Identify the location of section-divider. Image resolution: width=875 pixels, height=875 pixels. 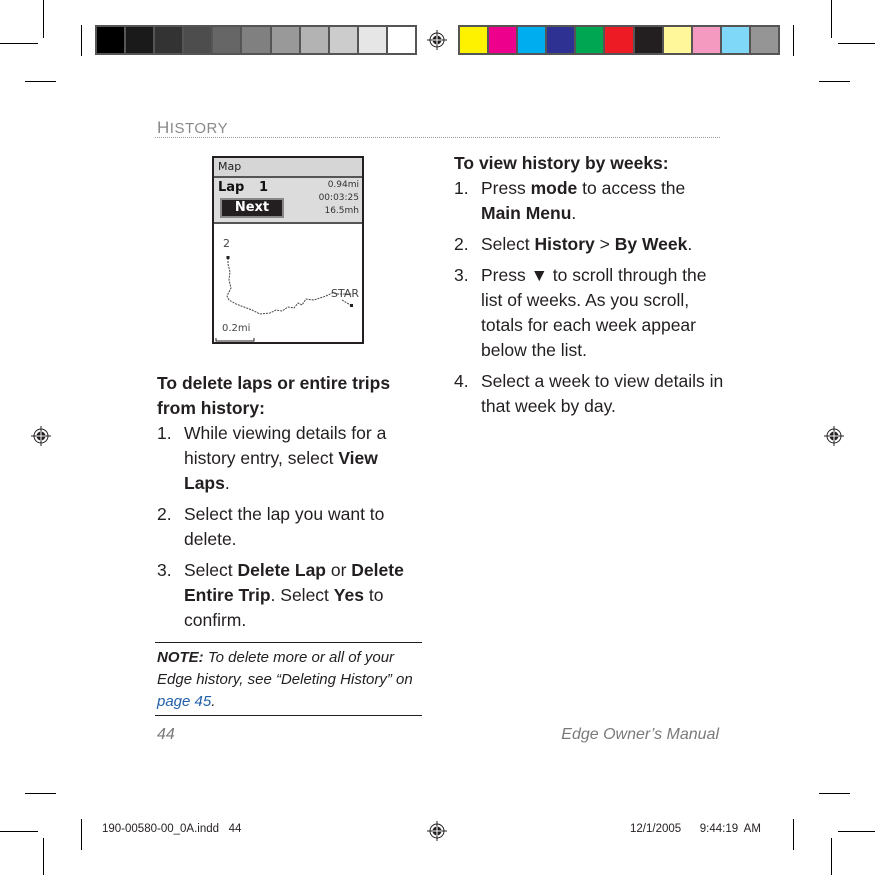
(437, 137).